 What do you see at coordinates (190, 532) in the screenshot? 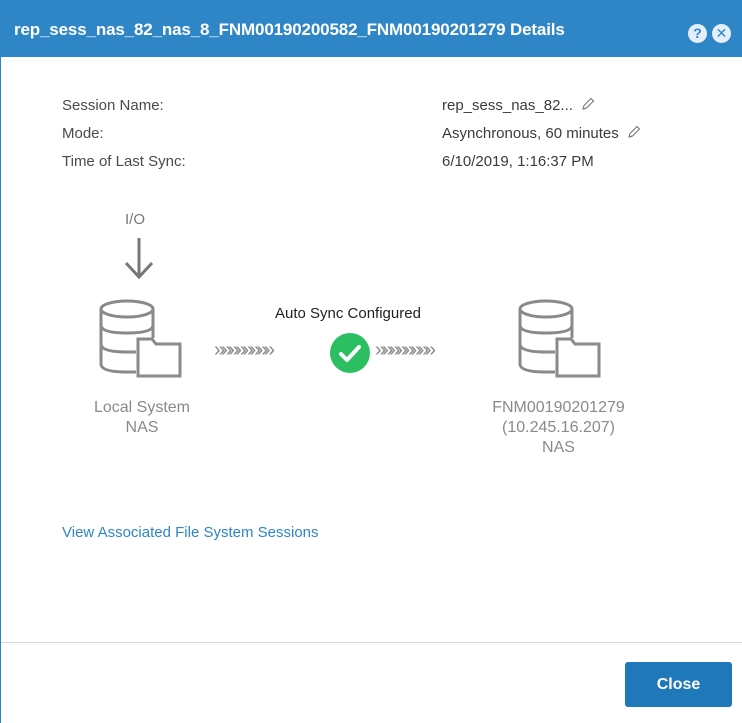
I see `view-associated-sessions-link: View Associated File System Sessions` at bounding box center [190, 532].